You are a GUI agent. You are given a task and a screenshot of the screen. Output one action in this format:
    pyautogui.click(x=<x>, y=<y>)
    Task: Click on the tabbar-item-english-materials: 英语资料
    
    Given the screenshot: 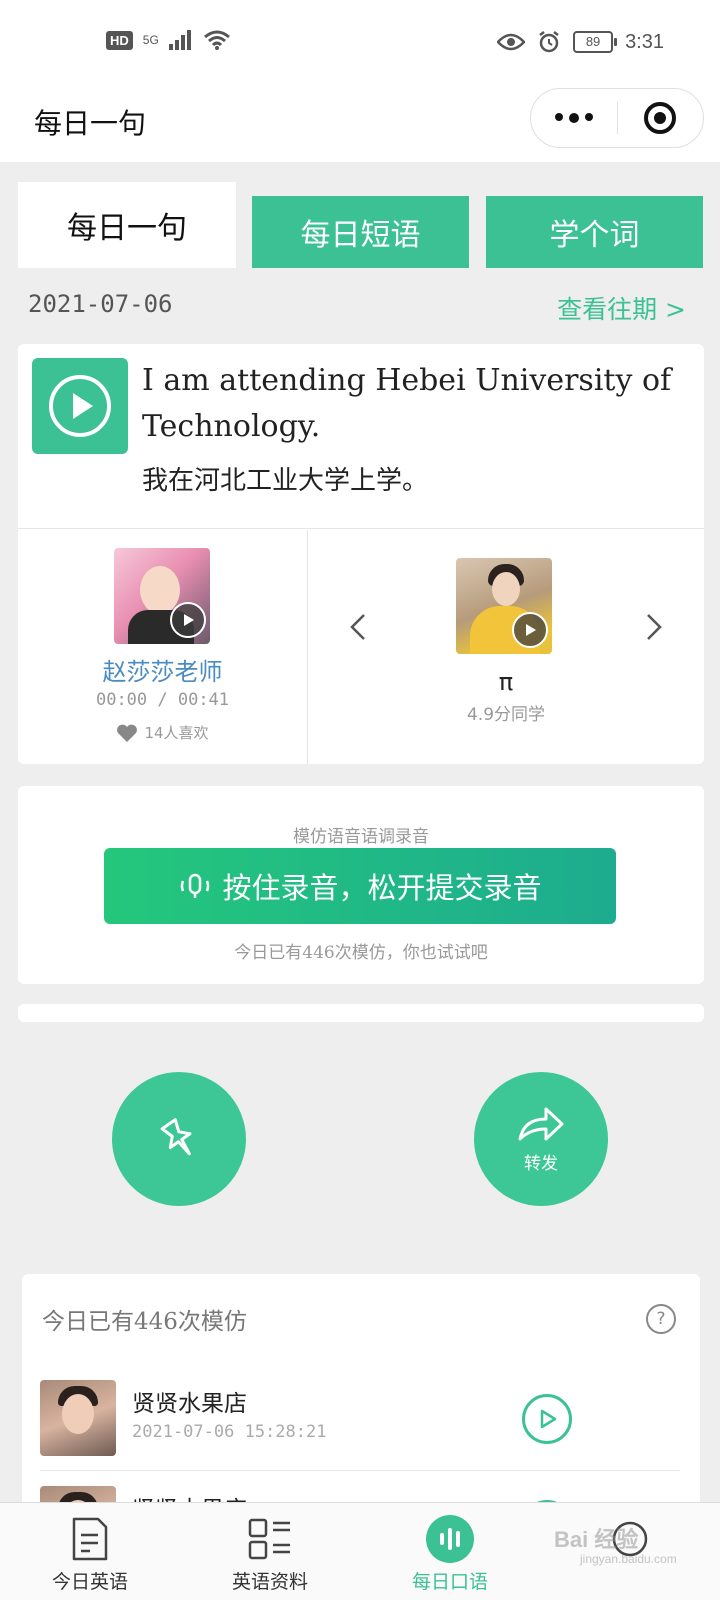 What is the action you would take?
    pyautogui.click(x=270, y=1552)
    